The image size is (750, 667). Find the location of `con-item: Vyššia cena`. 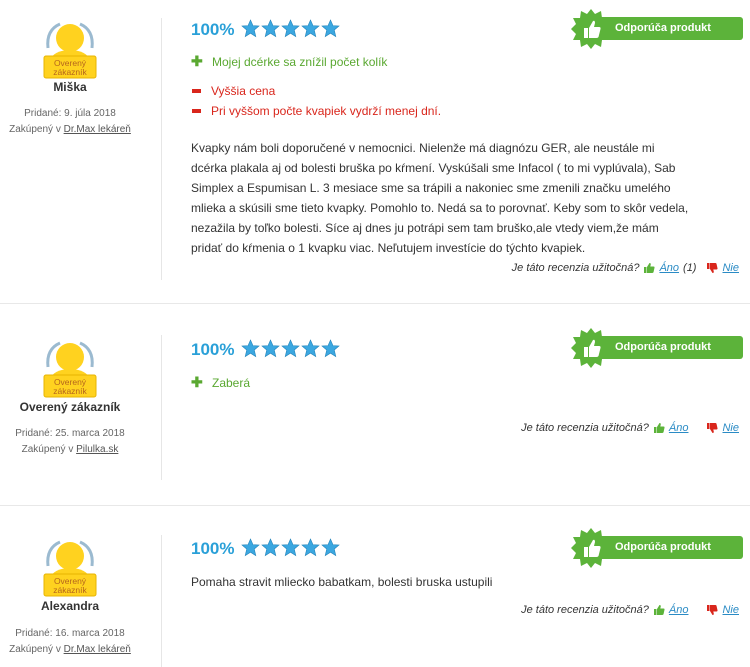

con-item: Vyššia cena is located at coordinates (233, 91).